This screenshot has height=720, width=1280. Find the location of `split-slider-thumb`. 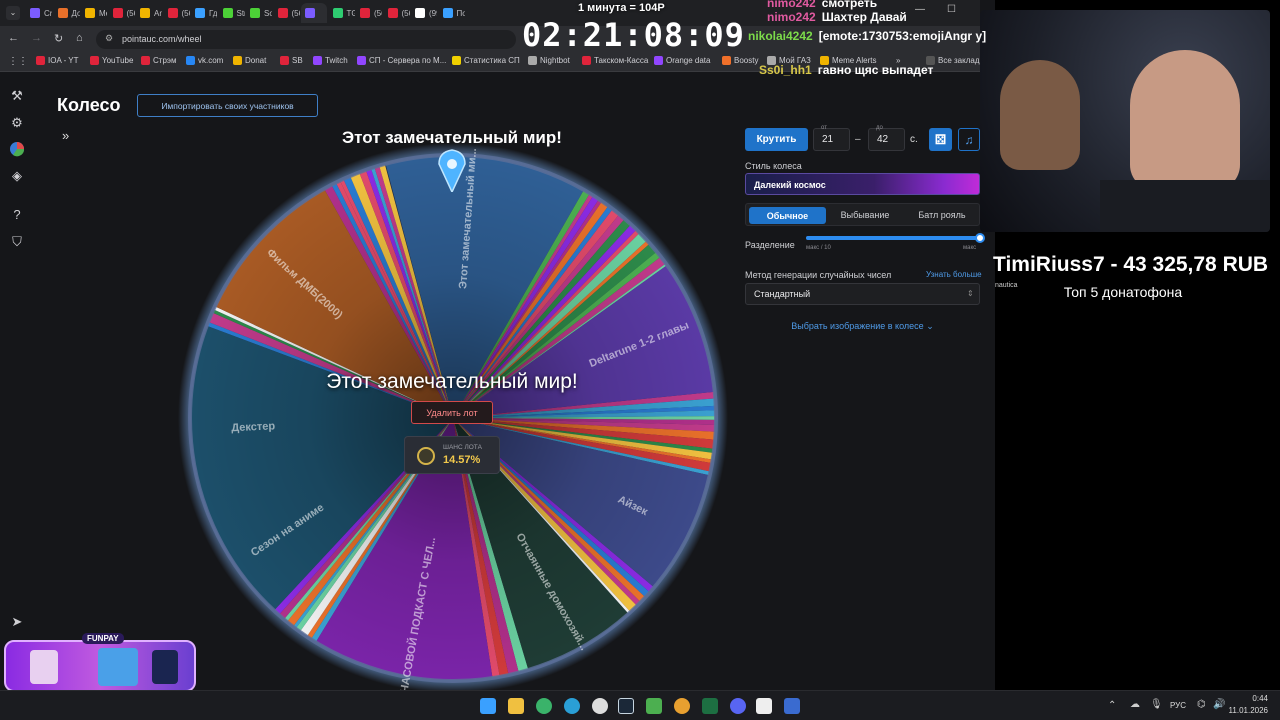

split-slider-thumb is located at coordinates (980, 238).